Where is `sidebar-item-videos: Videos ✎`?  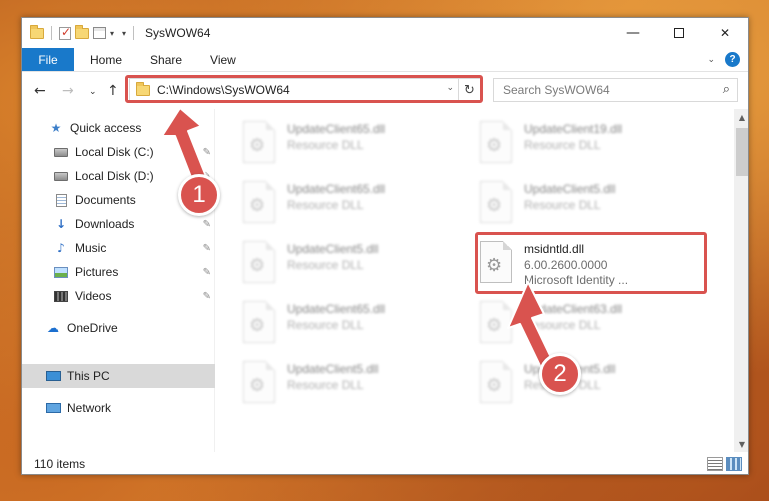 sidebar-item-videos: Videos ✎ is located at coordinates (118, 296).